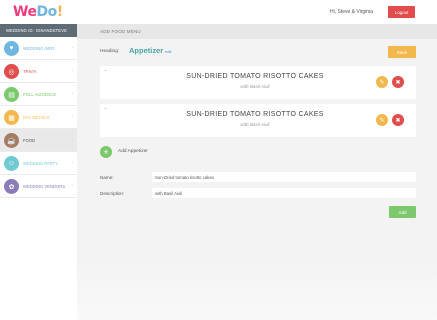 Image resolution: width=437 pixels, height=320 pixels. I want to click on sidebar-item-wedding-party: ☺ WEDDING PARTY ›, so click(38, 163).